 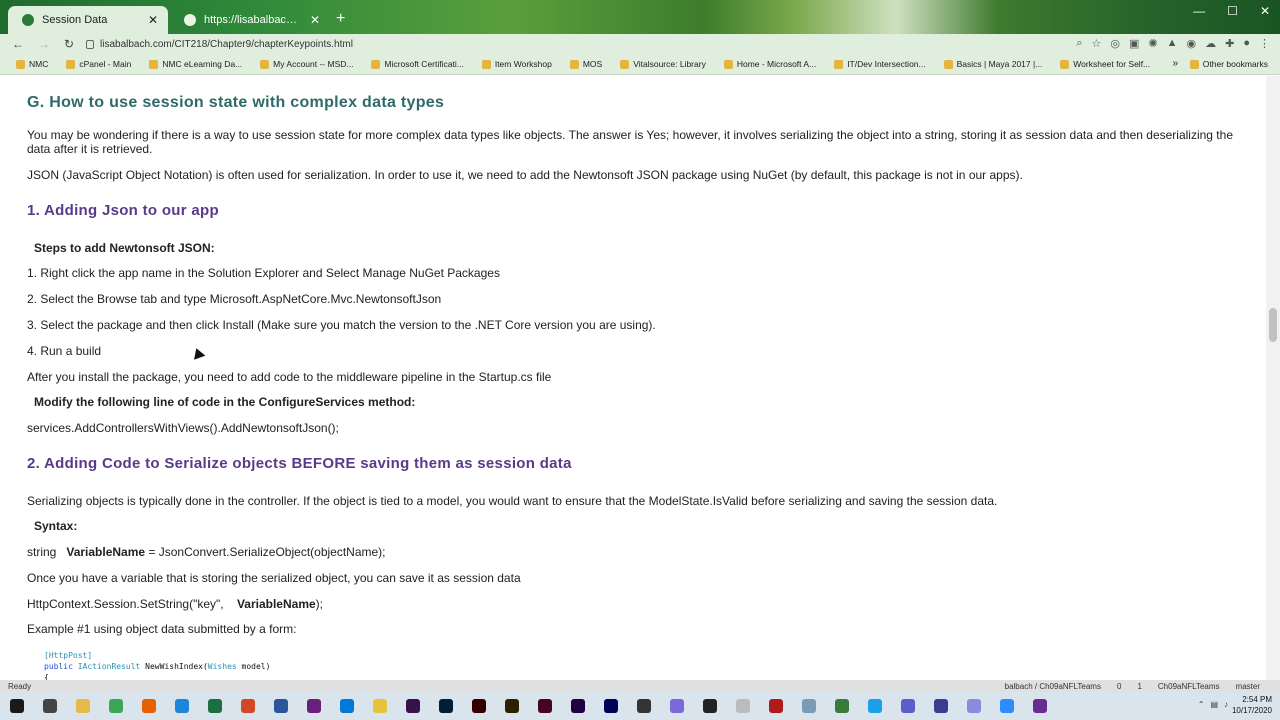 I want to click on photoshop-icon, so click(x=446, y=706).